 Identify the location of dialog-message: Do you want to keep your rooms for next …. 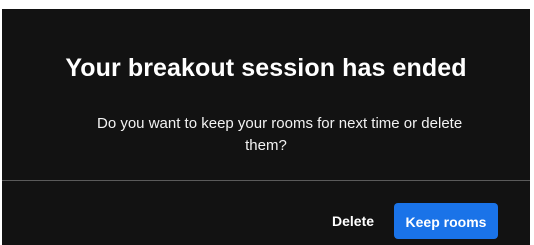
(303, 135).